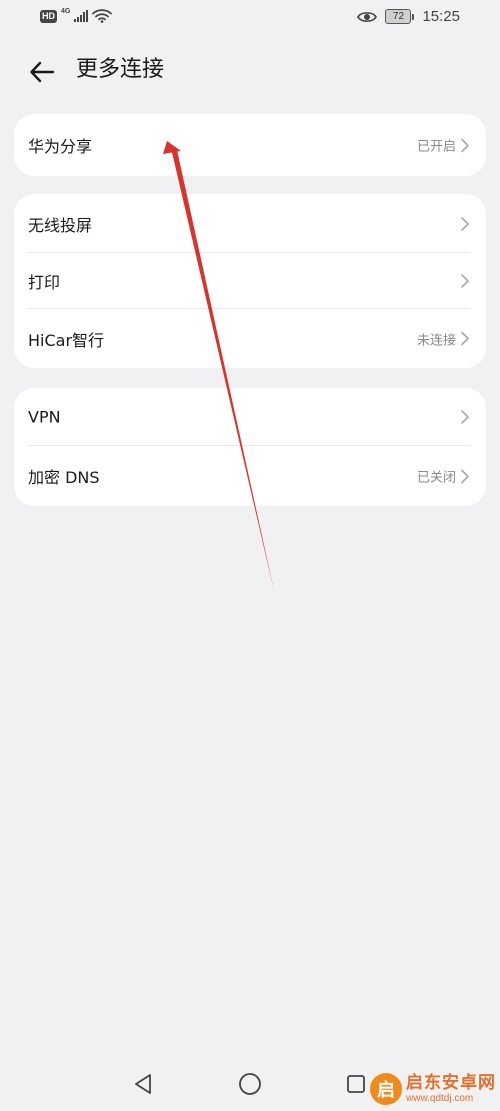 This screenshot has height=1111, width=500. What do you see at coordinates (386, 1089) in the screenshot?
I see `watermark-logo-icon: 启` at bounding box center [386, 1089].